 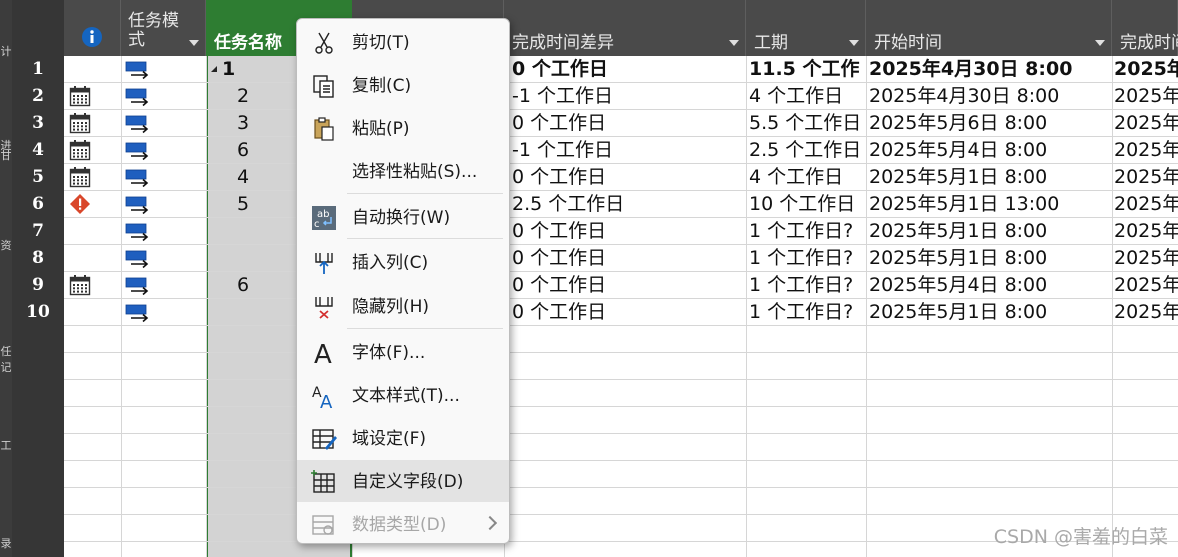 What do you see at coordinates (38, 150) in the screenshot?
I see `row-number: 4` at bounding box center [38, 150].